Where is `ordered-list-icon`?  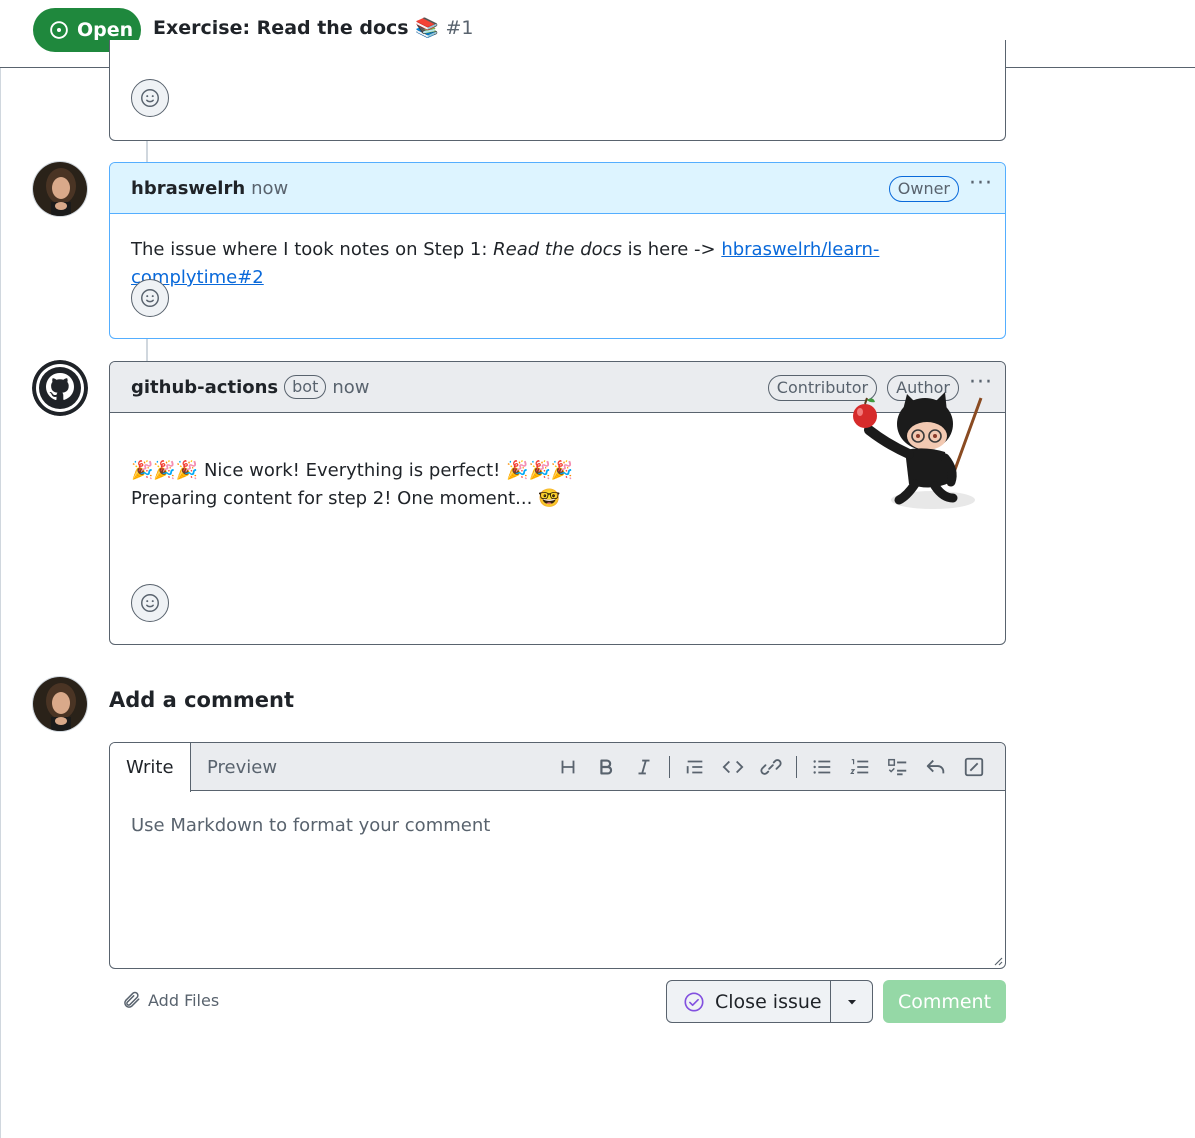 ordered-list-icon is located at coordinates (859, 767).